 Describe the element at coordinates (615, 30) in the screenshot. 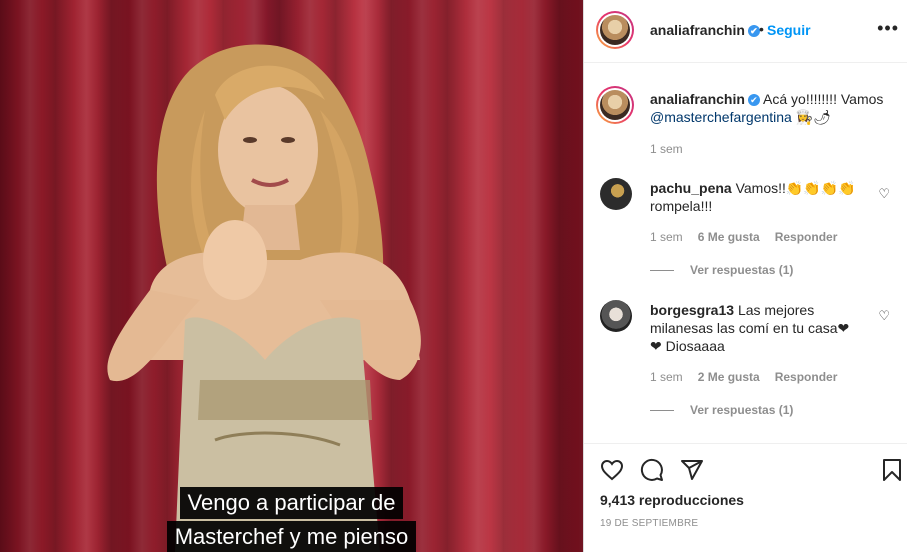

I see `author-avatar` at that location.